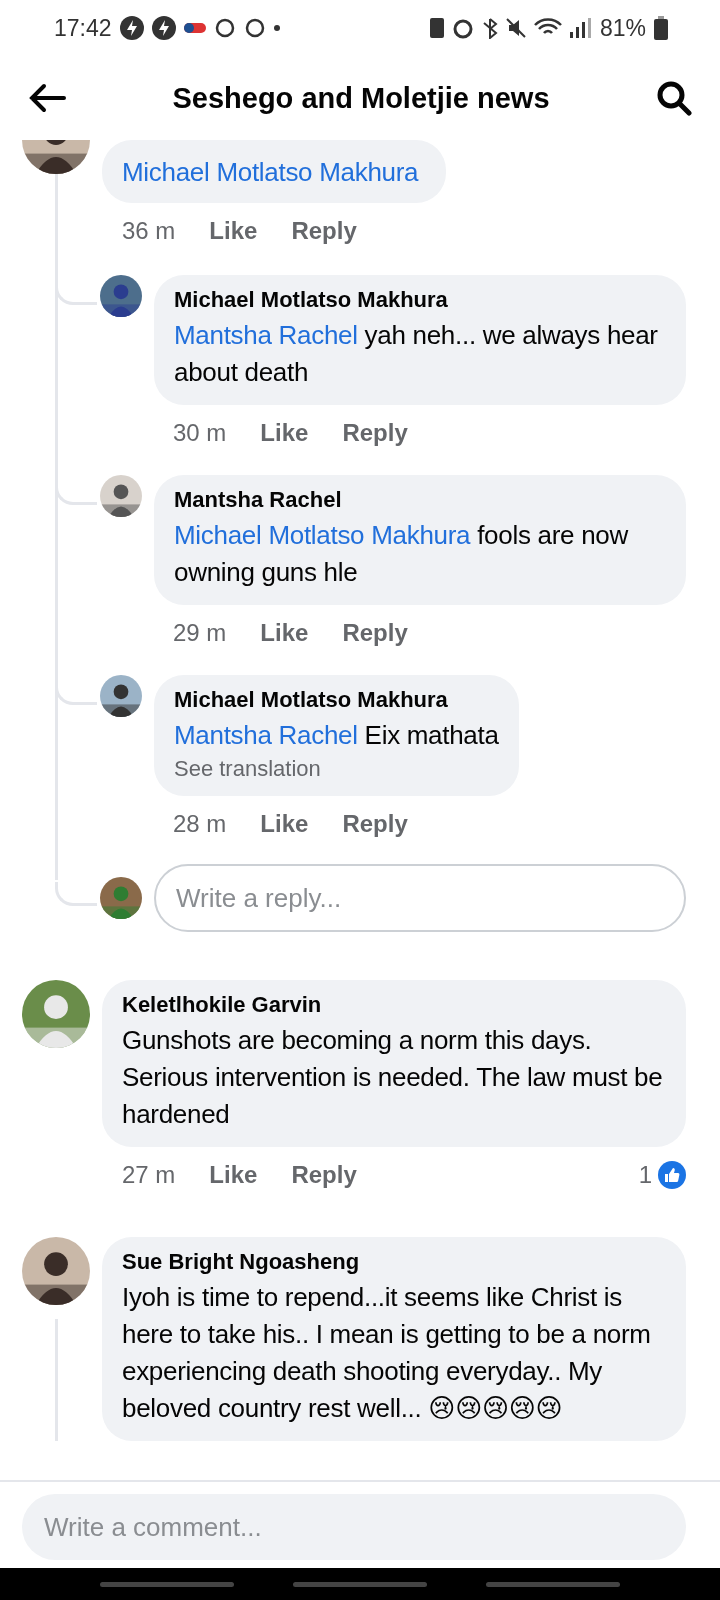 Image resolution: width=720 pixels, height=1600 pixels. I want to click on comment-time: 36 m, so click(149, 231).